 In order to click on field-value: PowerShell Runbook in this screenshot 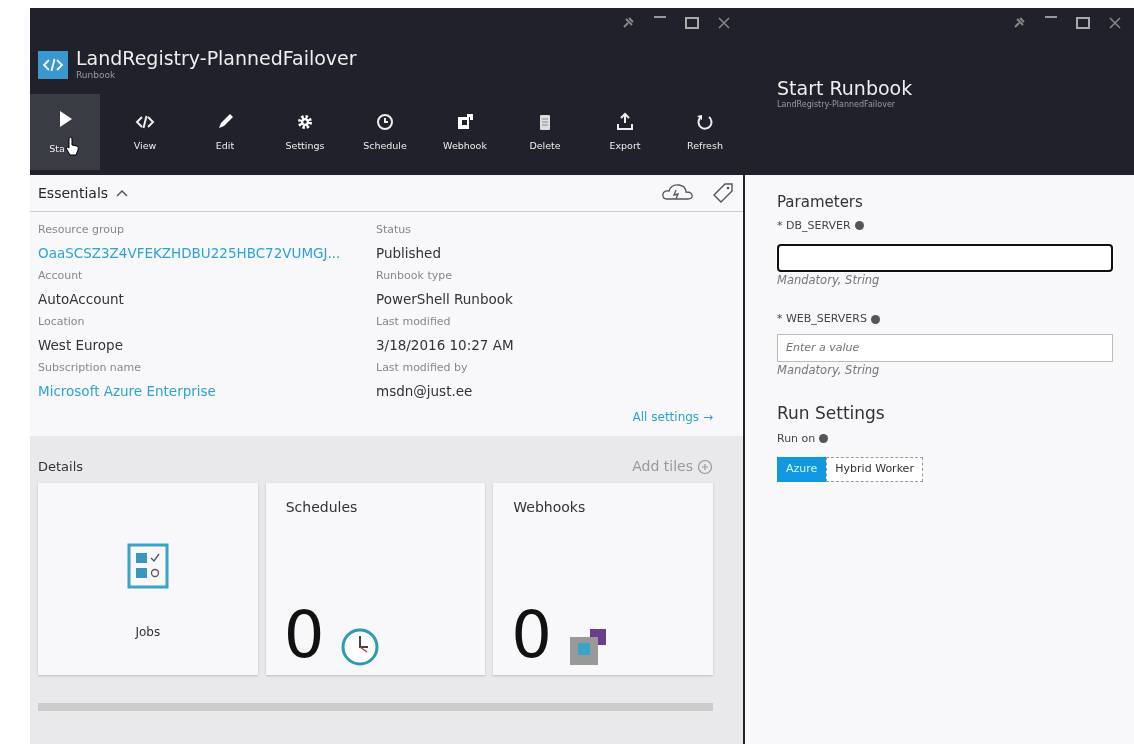, I will do `click(444, 299)`.